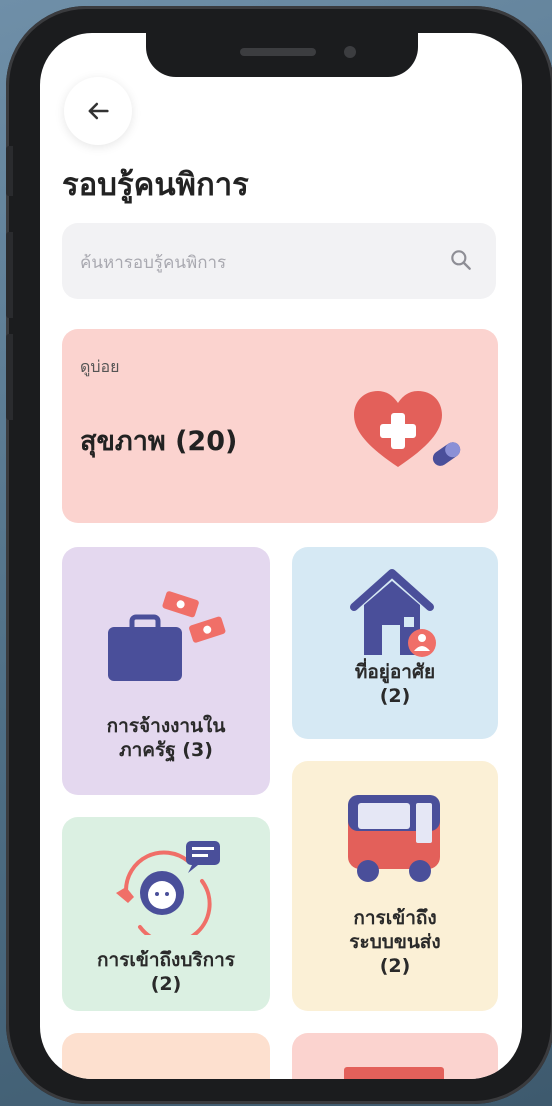 This screenshot has width=552, height=1106. What do you see at coordinates (9, 171) in the screenshot?
I see `mute-switch` at bounding box center [9, 171].